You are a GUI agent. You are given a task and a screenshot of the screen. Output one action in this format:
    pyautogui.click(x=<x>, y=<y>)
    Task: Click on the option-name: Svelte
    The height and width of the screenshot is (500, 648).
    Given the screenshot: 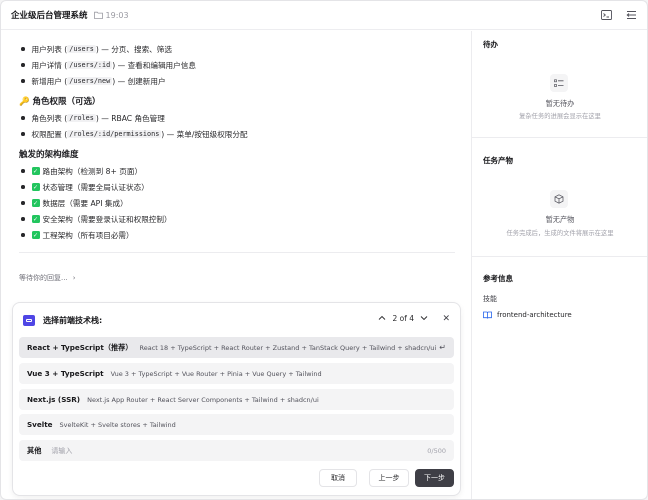 What is the action you would take?
    pyautogui.click(x=40, y=424)
    